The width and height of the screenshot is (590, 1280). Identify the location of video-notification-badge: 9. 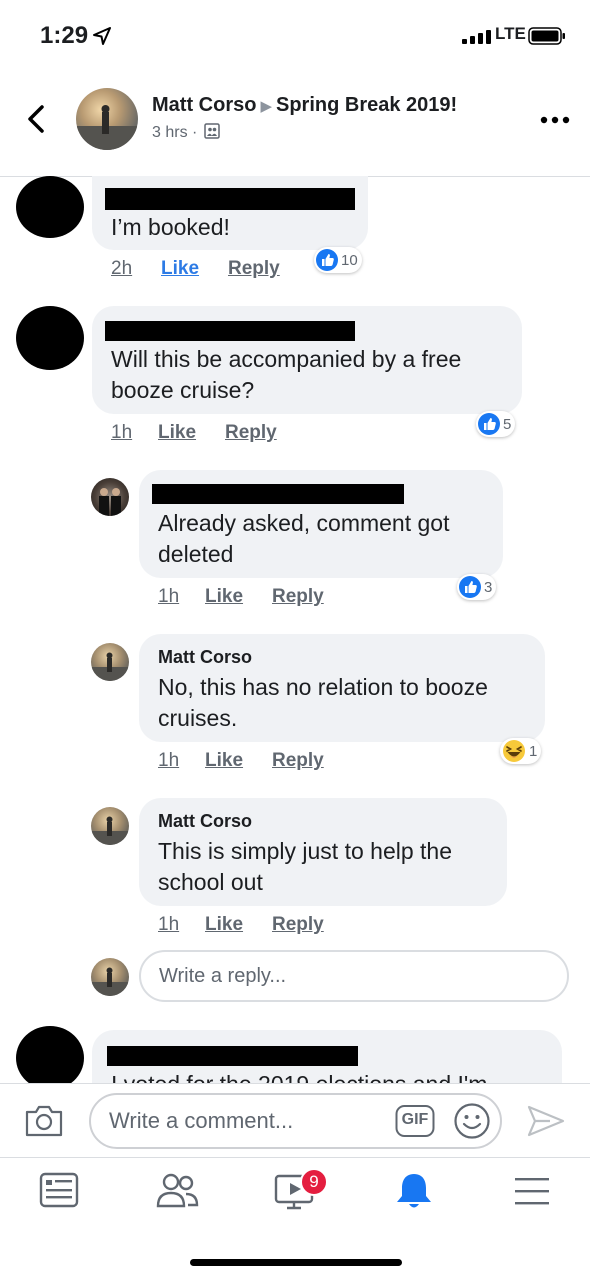
(314, 1182).